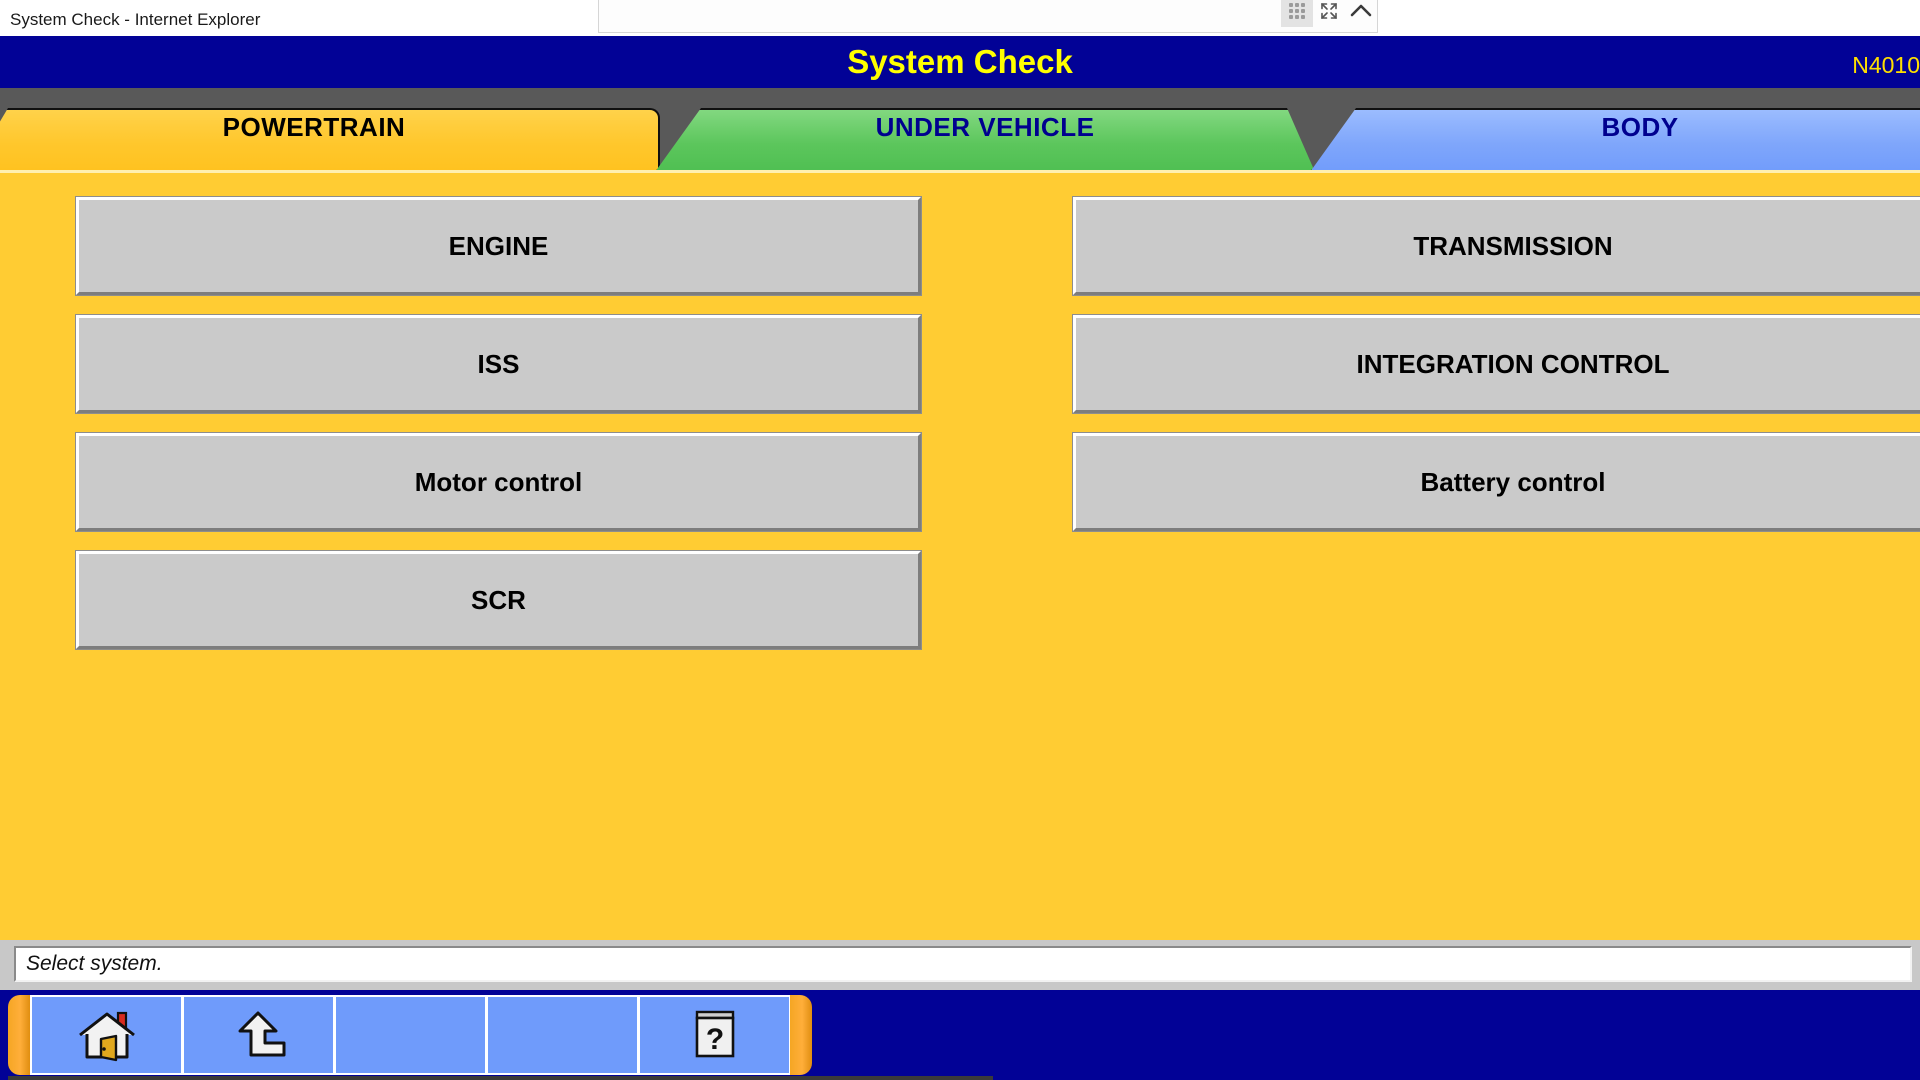  What do you see at coordinates (500, 1078) in the screenshot?
I see `toolbar-drop-shadow` at bounding box center [500, 1078].